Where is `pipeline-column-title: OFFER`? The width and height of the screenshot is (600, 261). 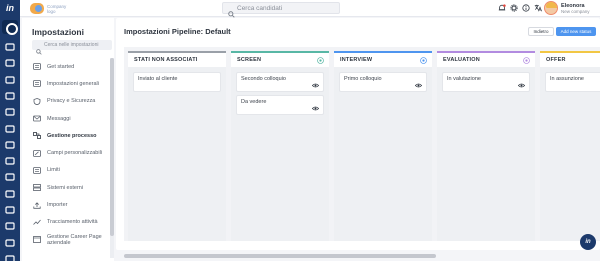
pipeline-column-title: OFFER is located at coordinates (556, 60).